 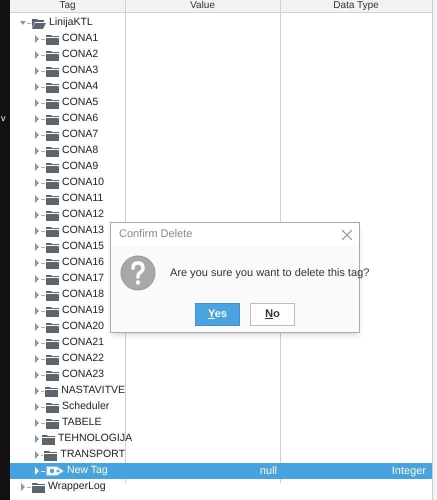 What do you see at coordinates (83, 311) in the screenshot?
I see `tag-name: CONA19` at bounding box center [83, 311].